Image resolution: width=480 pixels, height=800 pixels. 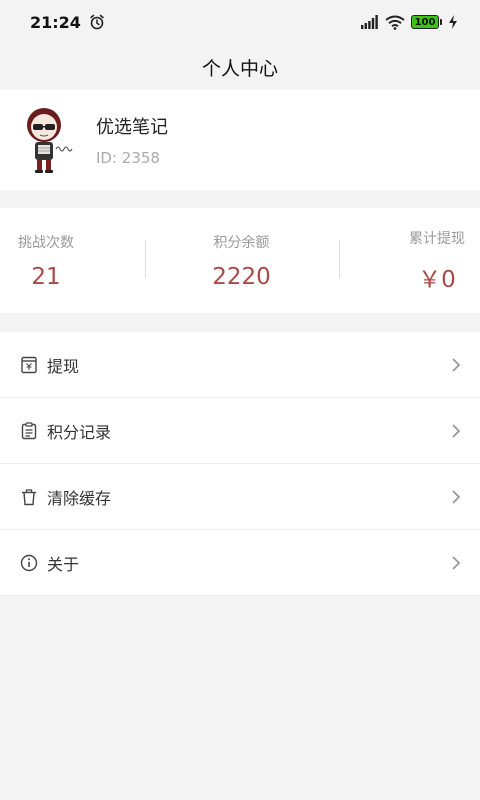 I want to click on stats-panel: 挑战次数 21 积分余额 2220 累计提现 ￥0, so click(x=240, y=260).